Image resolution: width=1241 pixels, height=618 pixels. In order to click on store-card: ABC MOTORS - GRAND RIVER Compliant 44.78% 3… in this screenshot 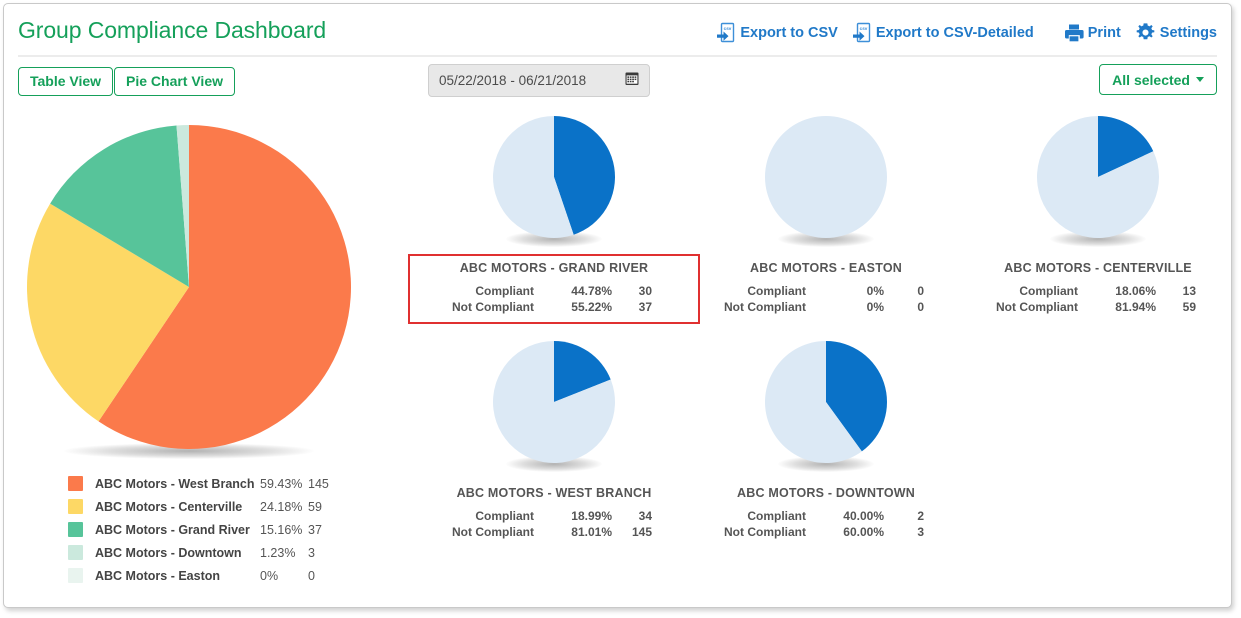, I will do `click(554, 219)`.